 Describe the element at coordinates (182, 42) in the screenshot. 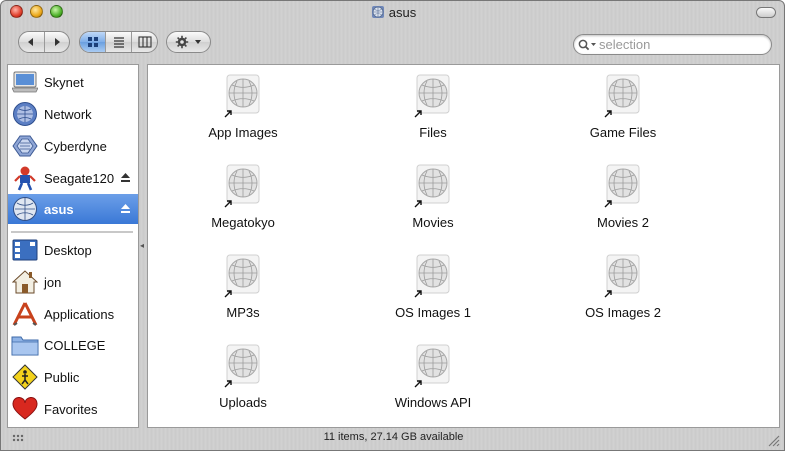

I see `gear-icon` at that location.